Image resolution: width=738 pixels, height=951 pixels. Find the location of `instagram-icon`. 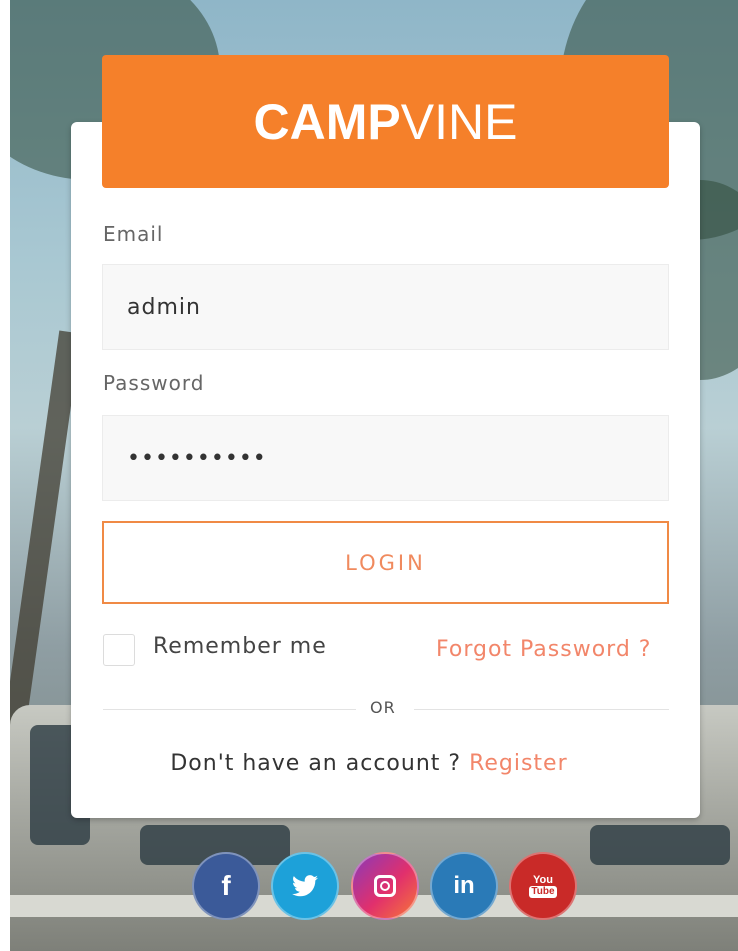

instagram-icon is located at coordinates (385, 886).